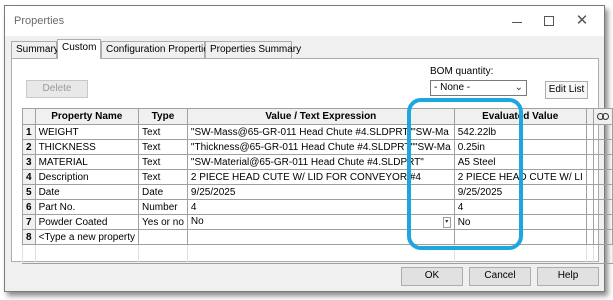  What do you see at coordinates (163, 116) in the screenshot?
I see `column-header-type: Type` at bounding box center [163, 116].